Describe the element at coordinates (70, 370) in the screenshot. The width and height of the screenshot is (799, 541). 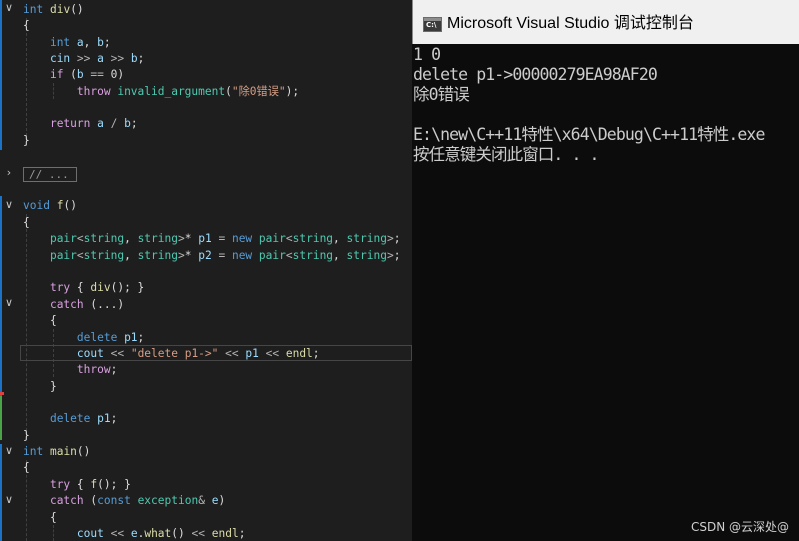
I see `code-line: throw;` at that location.